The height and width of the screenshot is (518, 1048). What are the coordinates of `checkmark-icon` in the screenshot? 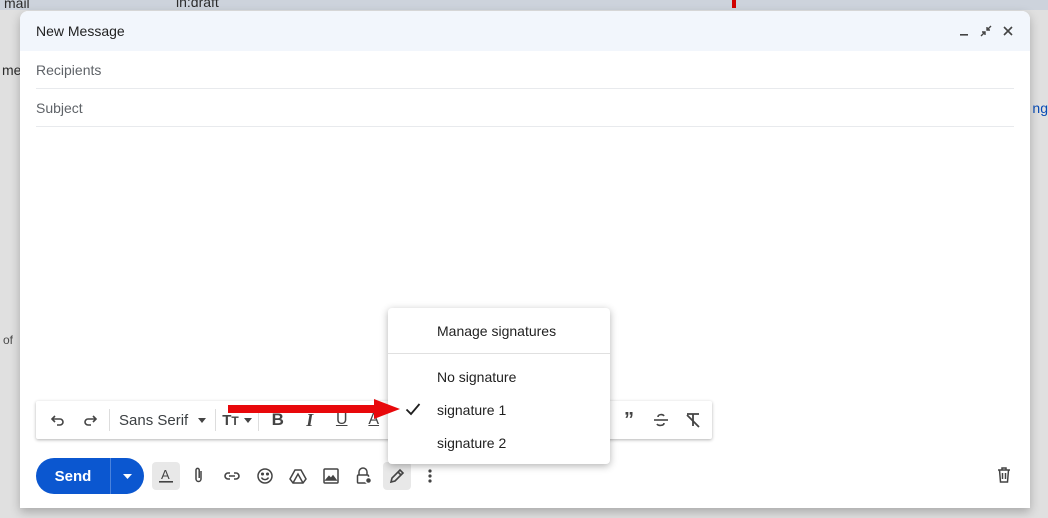 It's located at (413, 409).